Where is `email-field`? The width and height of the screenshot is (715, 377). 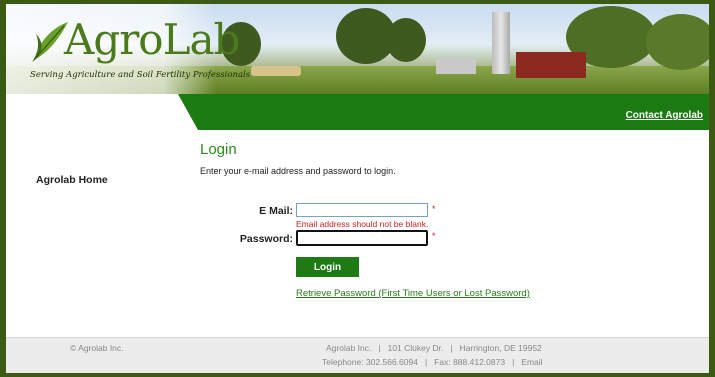
email-field is located at coordinates (362, 210).